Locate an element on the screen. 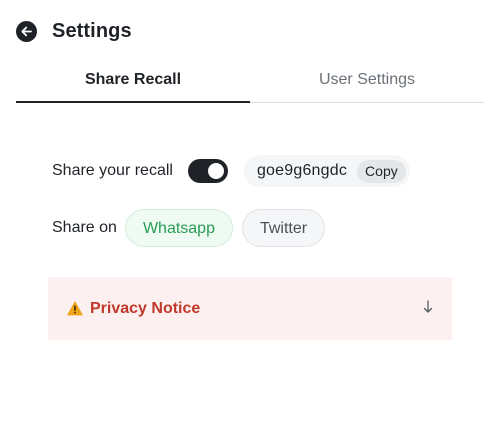  tab-share-recall: Share Recall is located at coordinates (133, 82).